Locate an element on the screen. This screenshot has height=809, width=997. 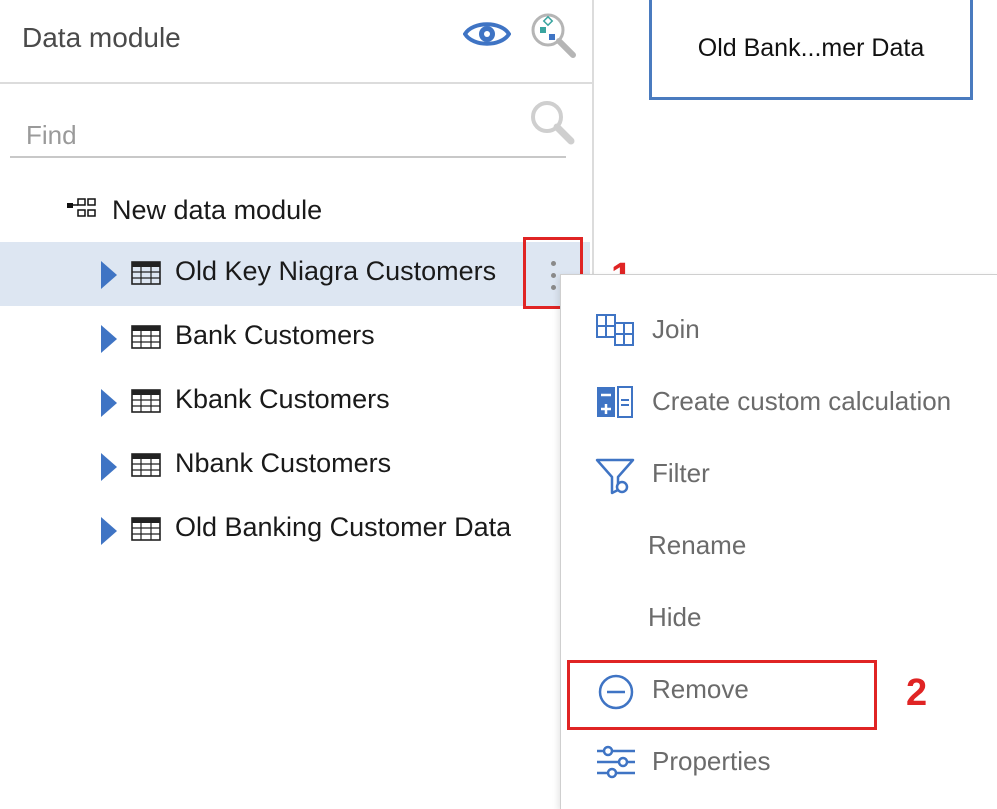
tree-item-label: Old Key Niagra Customers is located at coordinates (336, 271).